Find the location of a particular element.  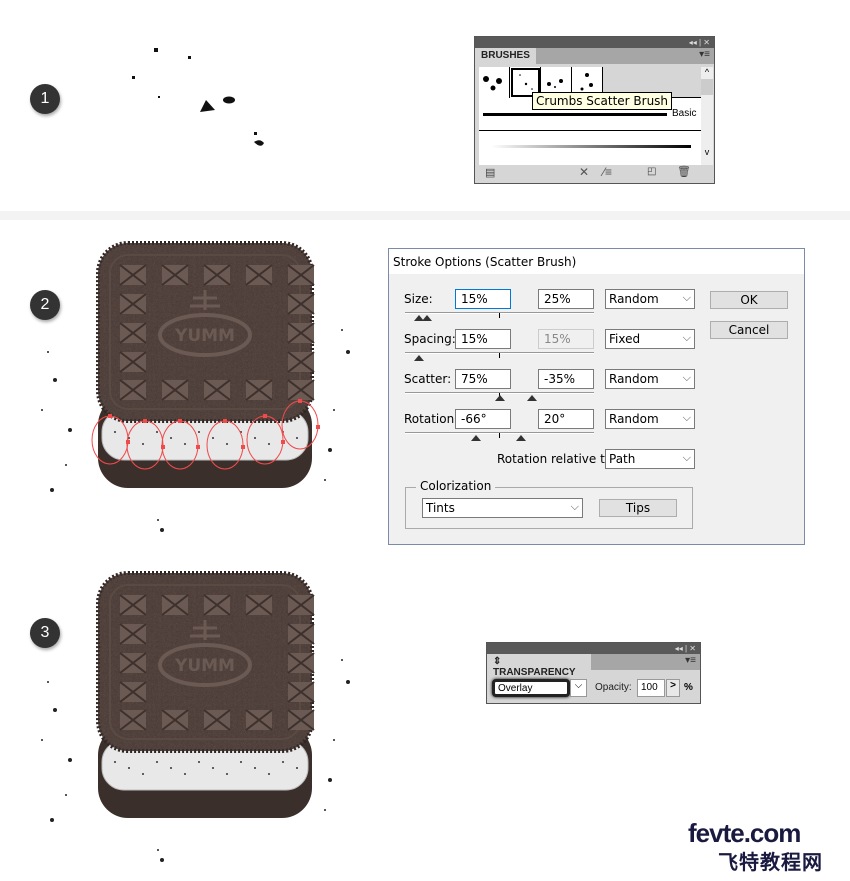

rotation-relative-label: Rotation relative to: is located at coordinates (557, 459).